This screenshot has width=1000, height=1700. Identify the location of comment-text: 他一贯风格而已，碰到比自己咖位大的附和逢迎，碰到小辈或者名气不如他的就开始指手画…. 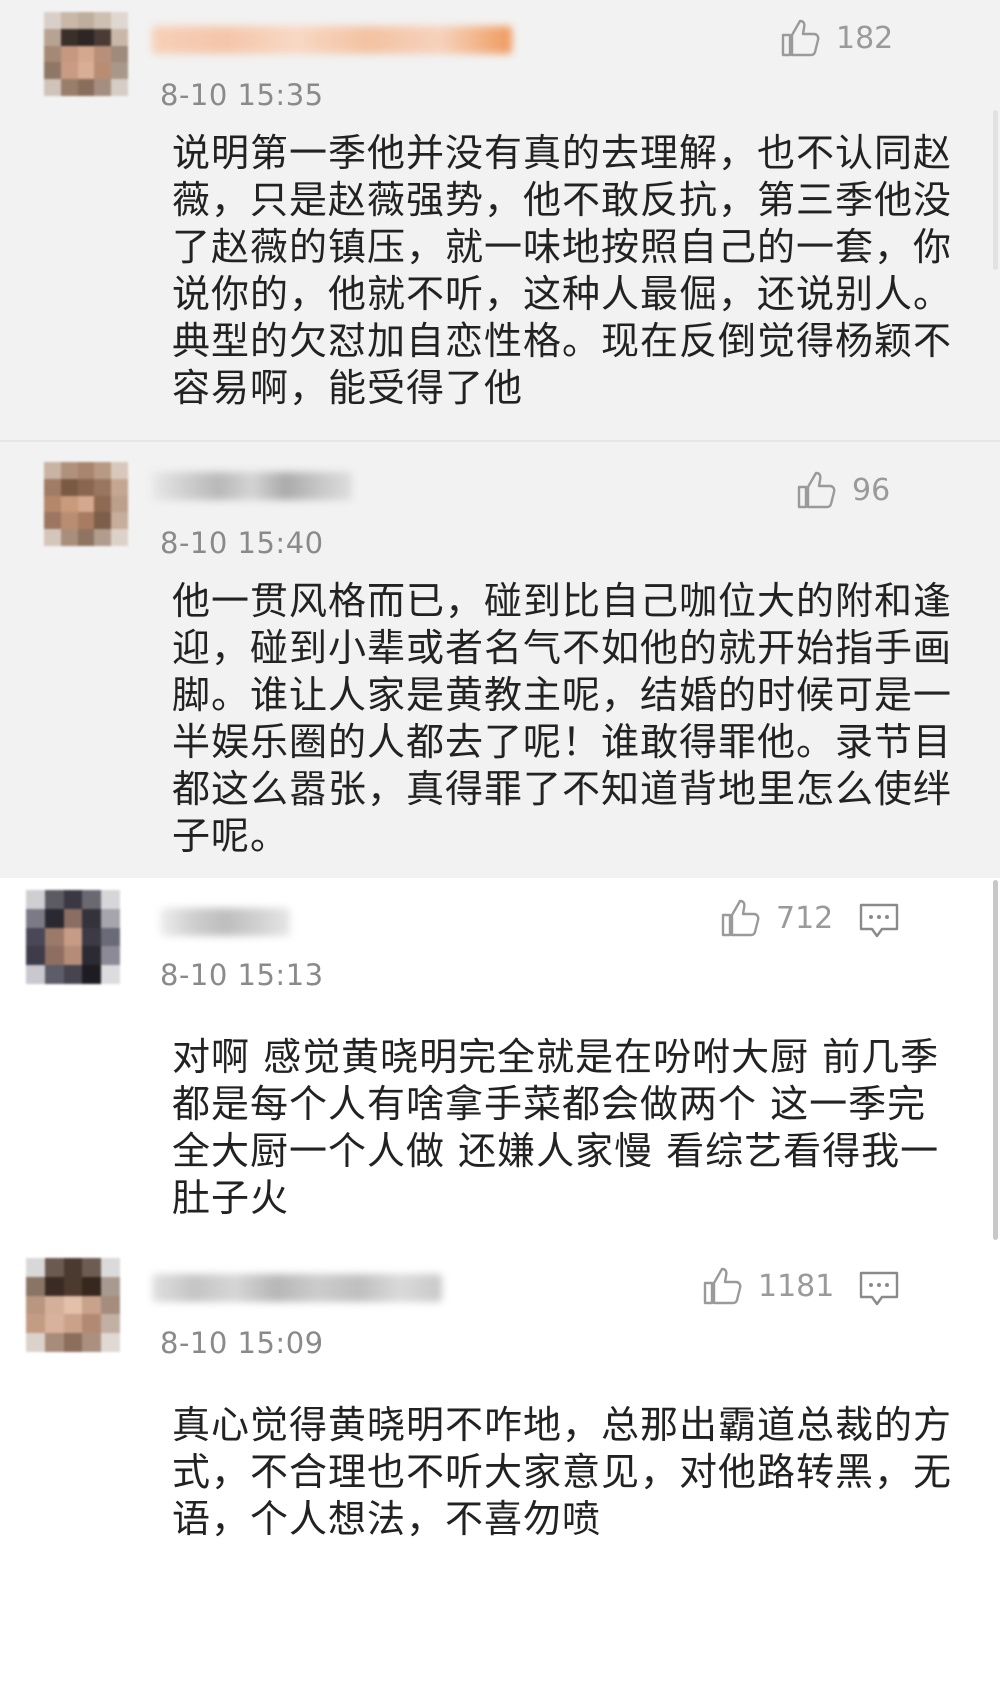
(562, 718).